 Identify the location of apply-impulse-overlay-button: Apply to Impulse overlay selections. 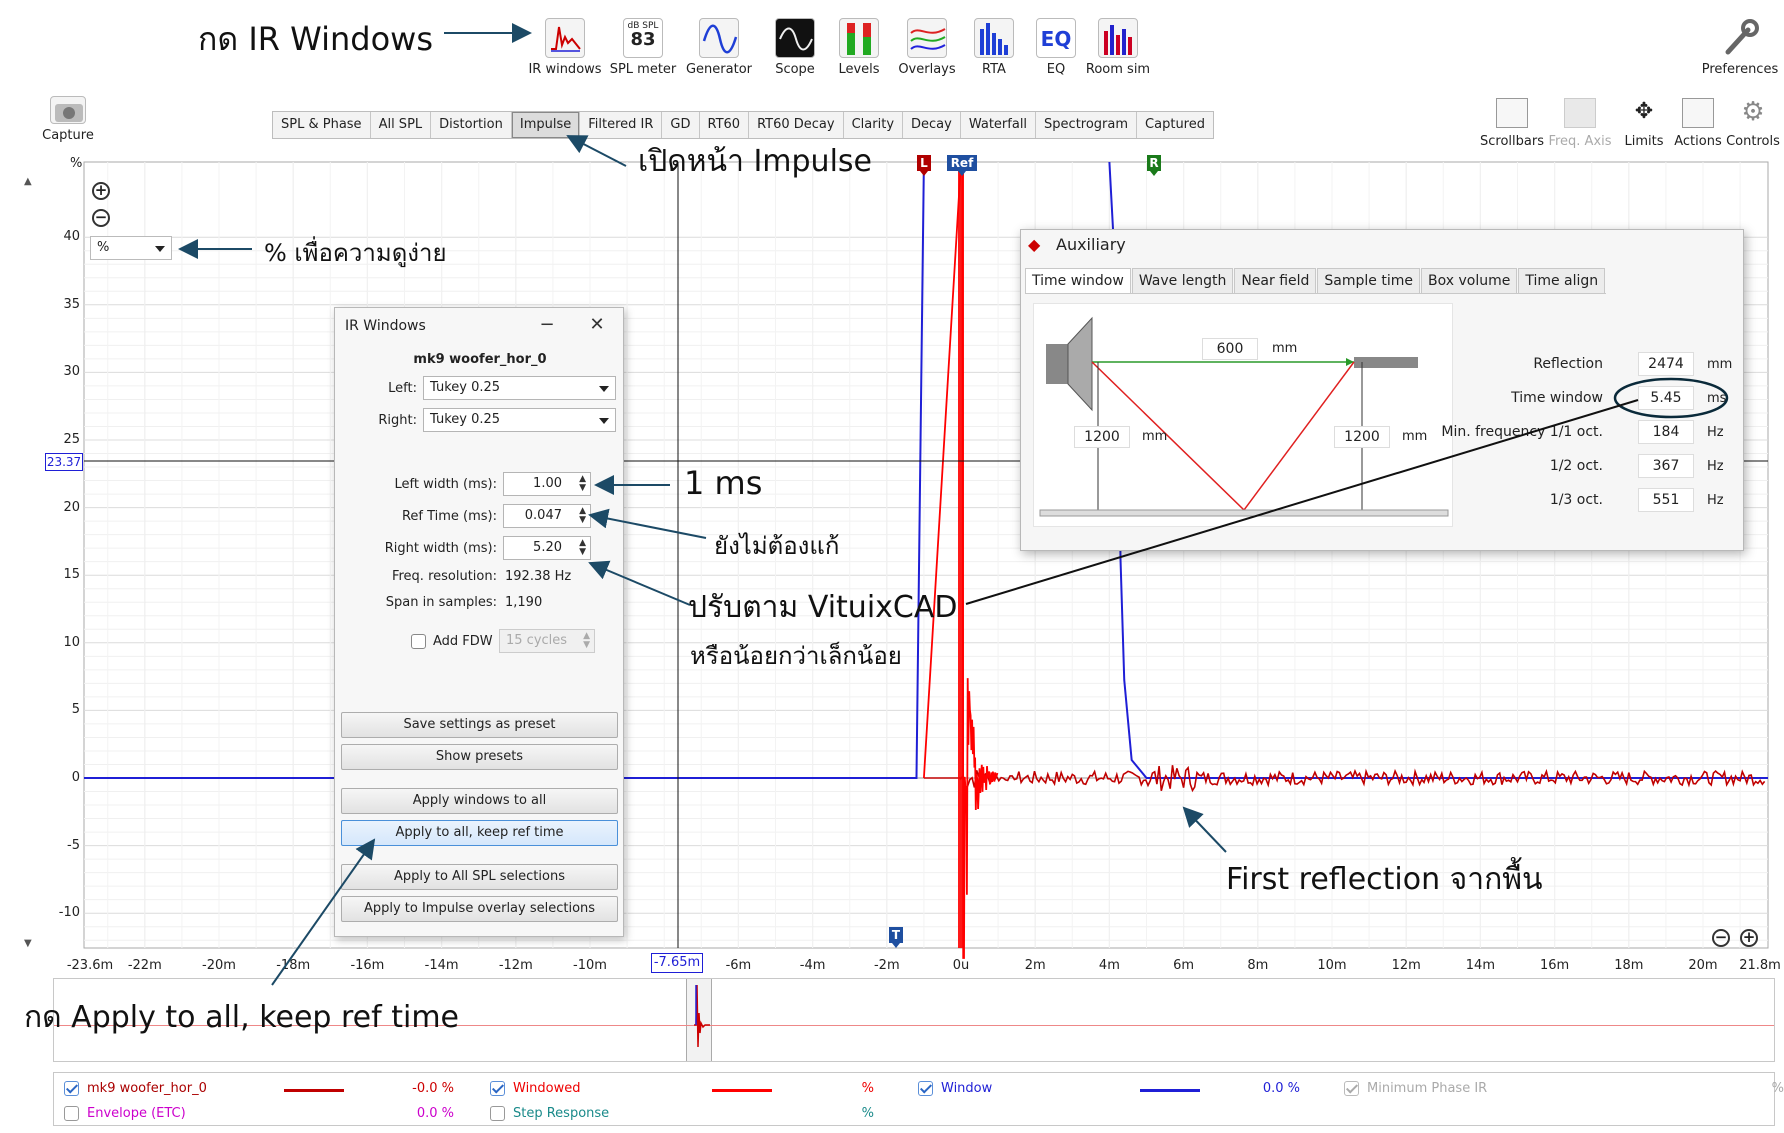
(479, 909).